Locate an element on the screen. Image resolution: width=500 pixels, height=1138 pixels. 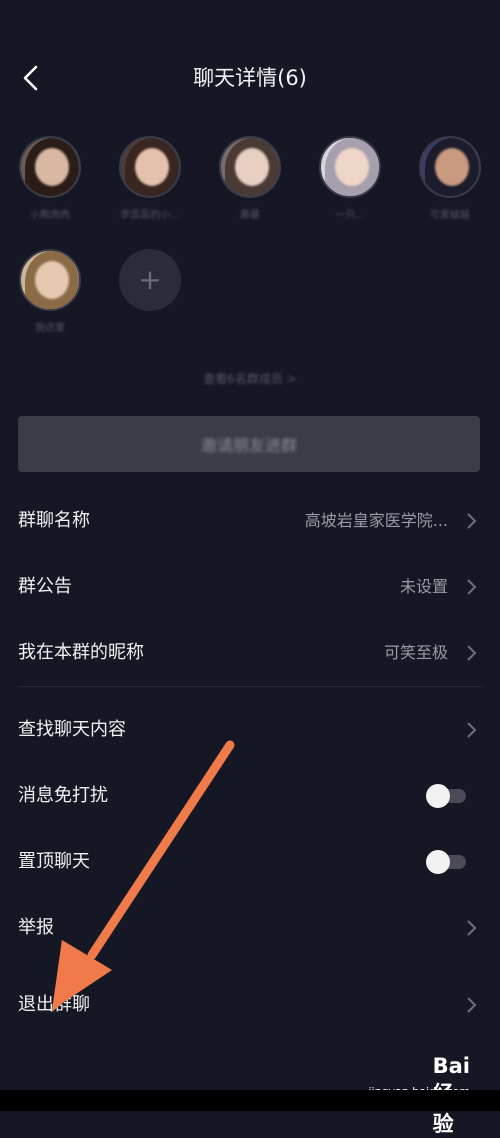
search-chat-row: 查找聊天内容 is located at coordinates (250, 730).